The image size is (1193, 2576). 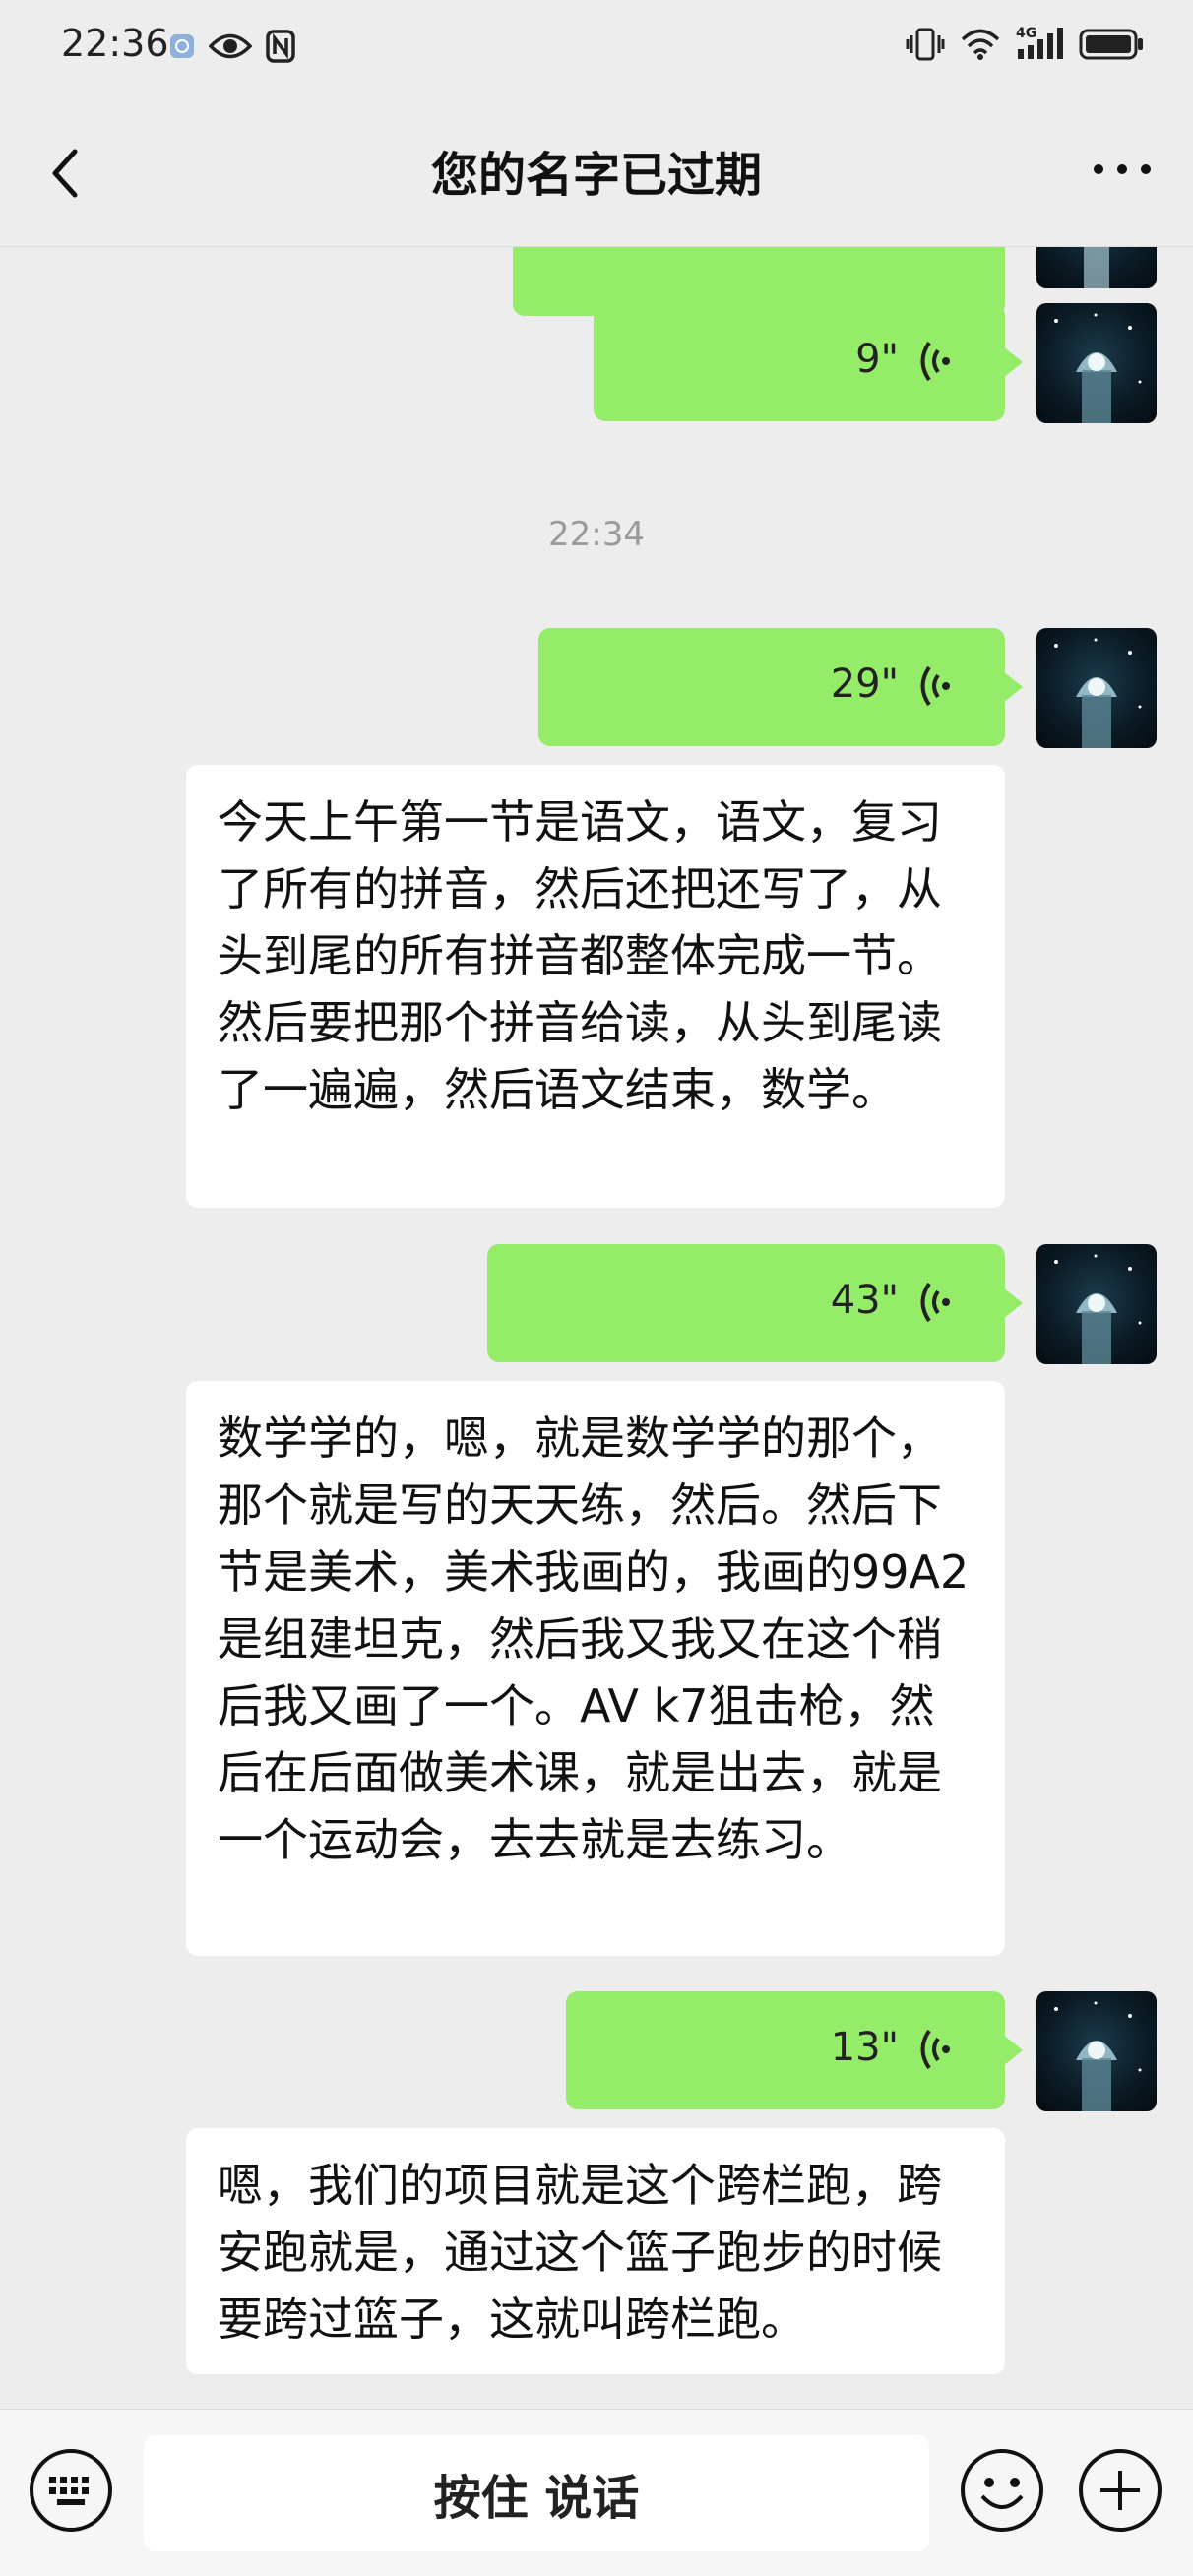 I want to click on status-time: 22:36, so click(x=115, y=43).